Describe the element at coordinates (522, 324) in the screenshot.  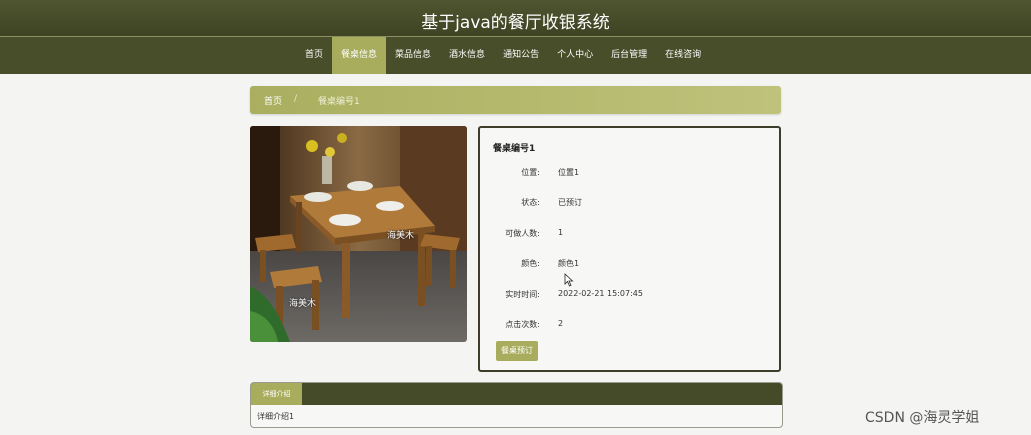
I see `clicks-label: 点击次数:` at that location.